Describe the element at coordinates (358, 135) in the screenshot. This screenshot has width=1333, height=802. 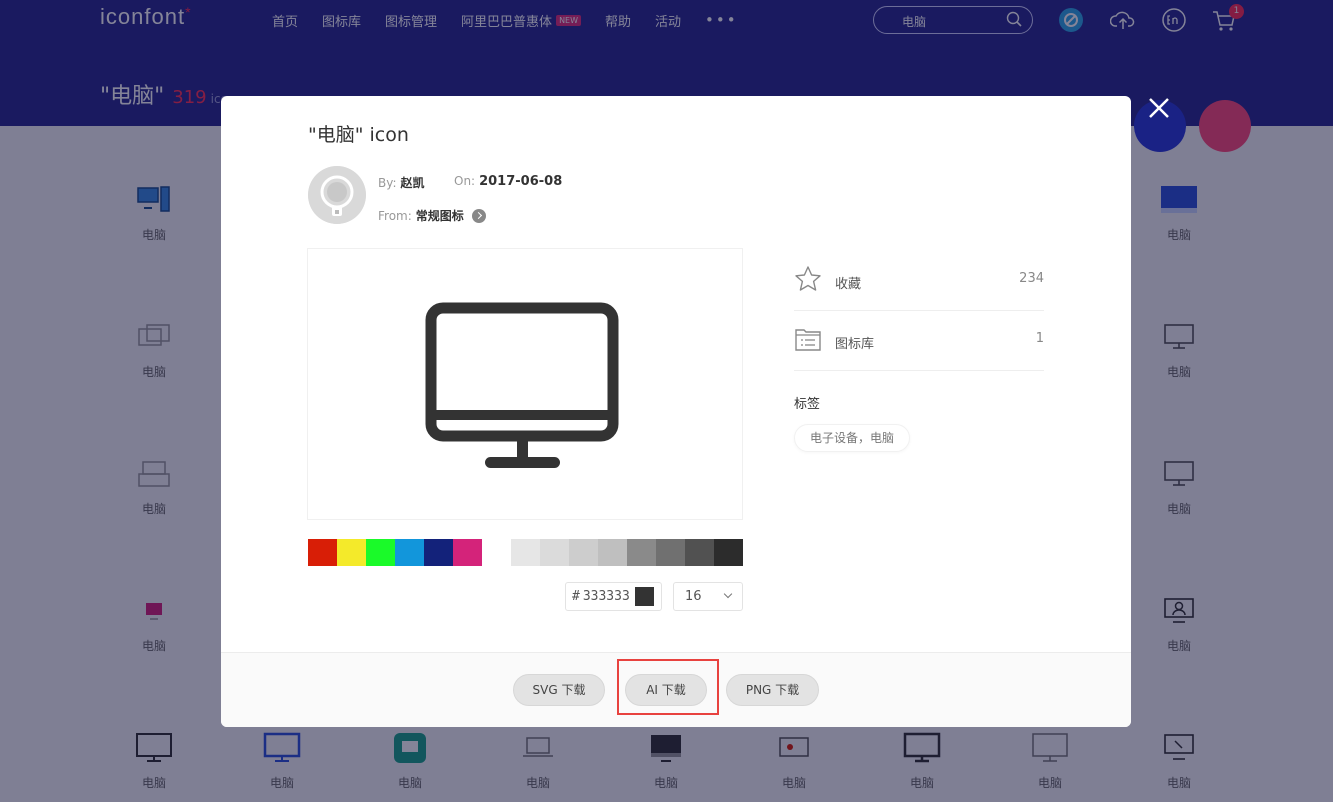
I see `modal-title: "电脑" icon` at that location.